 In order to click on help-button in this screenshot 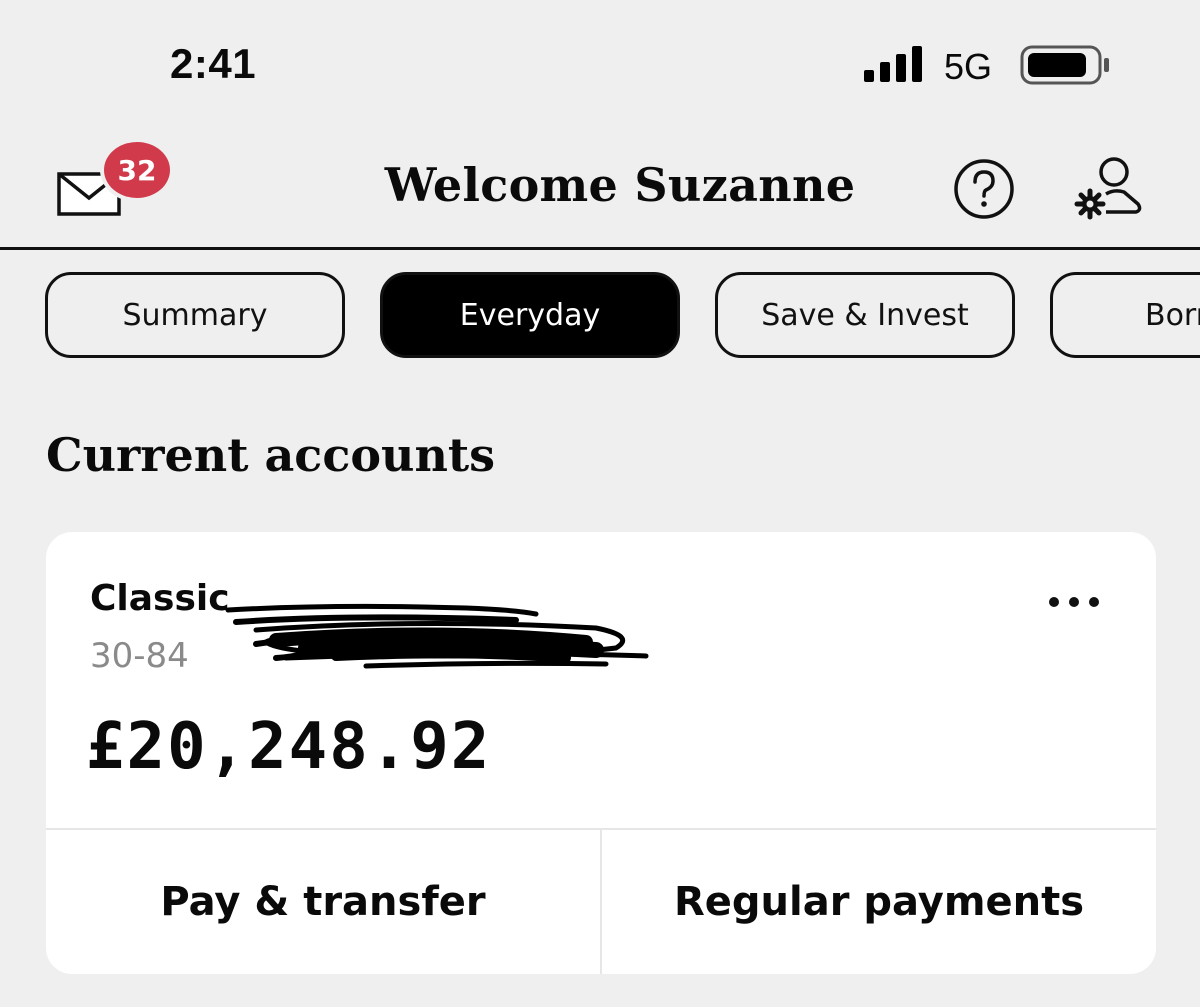, I will do `click(984, 189)`.